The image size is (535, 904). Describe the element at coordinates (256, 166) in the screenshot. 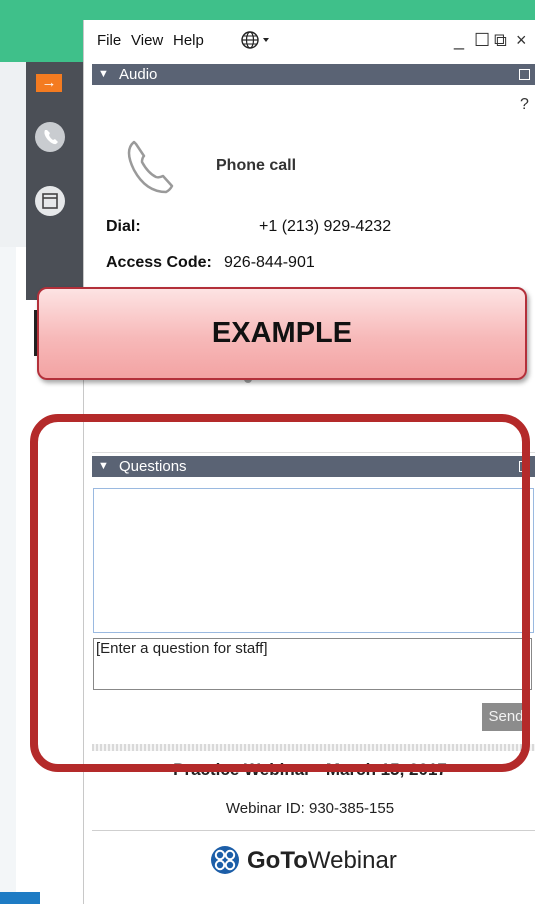

I see `phone-call-label: Phone call` at that location.